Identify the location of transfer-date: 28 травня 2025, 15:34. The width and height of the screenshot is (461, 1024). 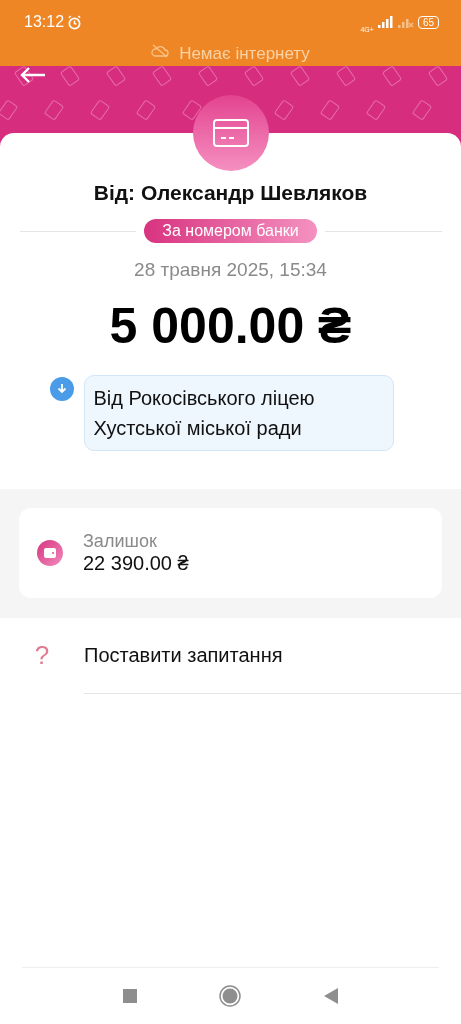
(230, 270).